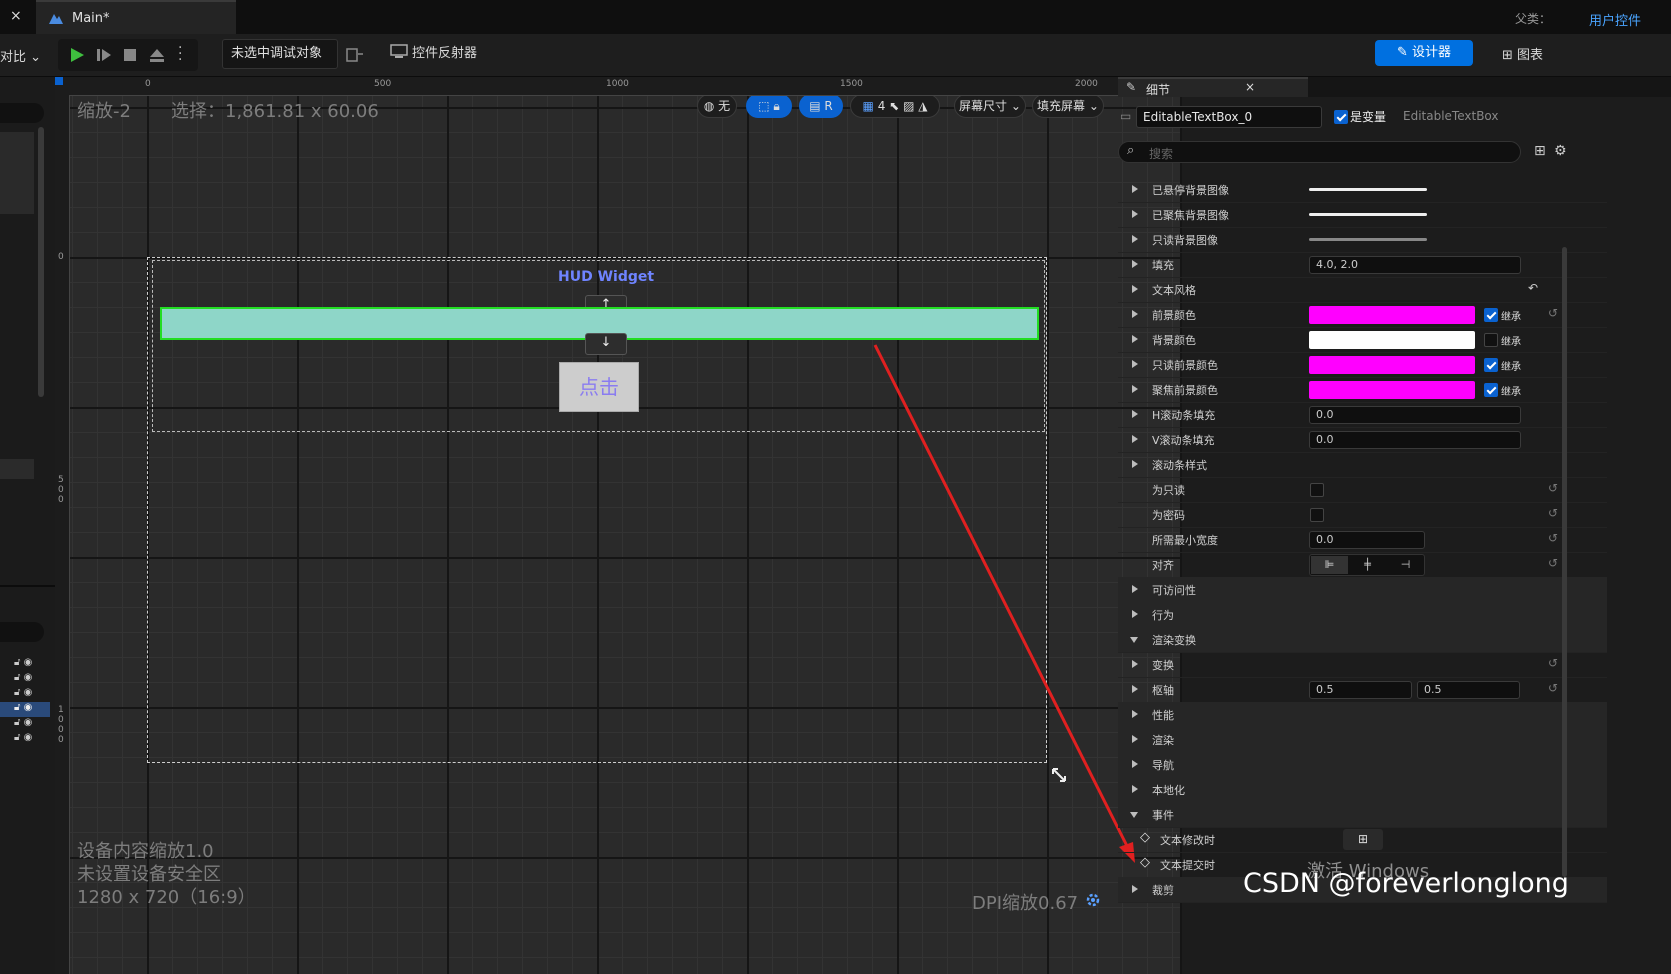  I want to click on property-row: 填充 4.0, 2.0, so click(1362, 265).